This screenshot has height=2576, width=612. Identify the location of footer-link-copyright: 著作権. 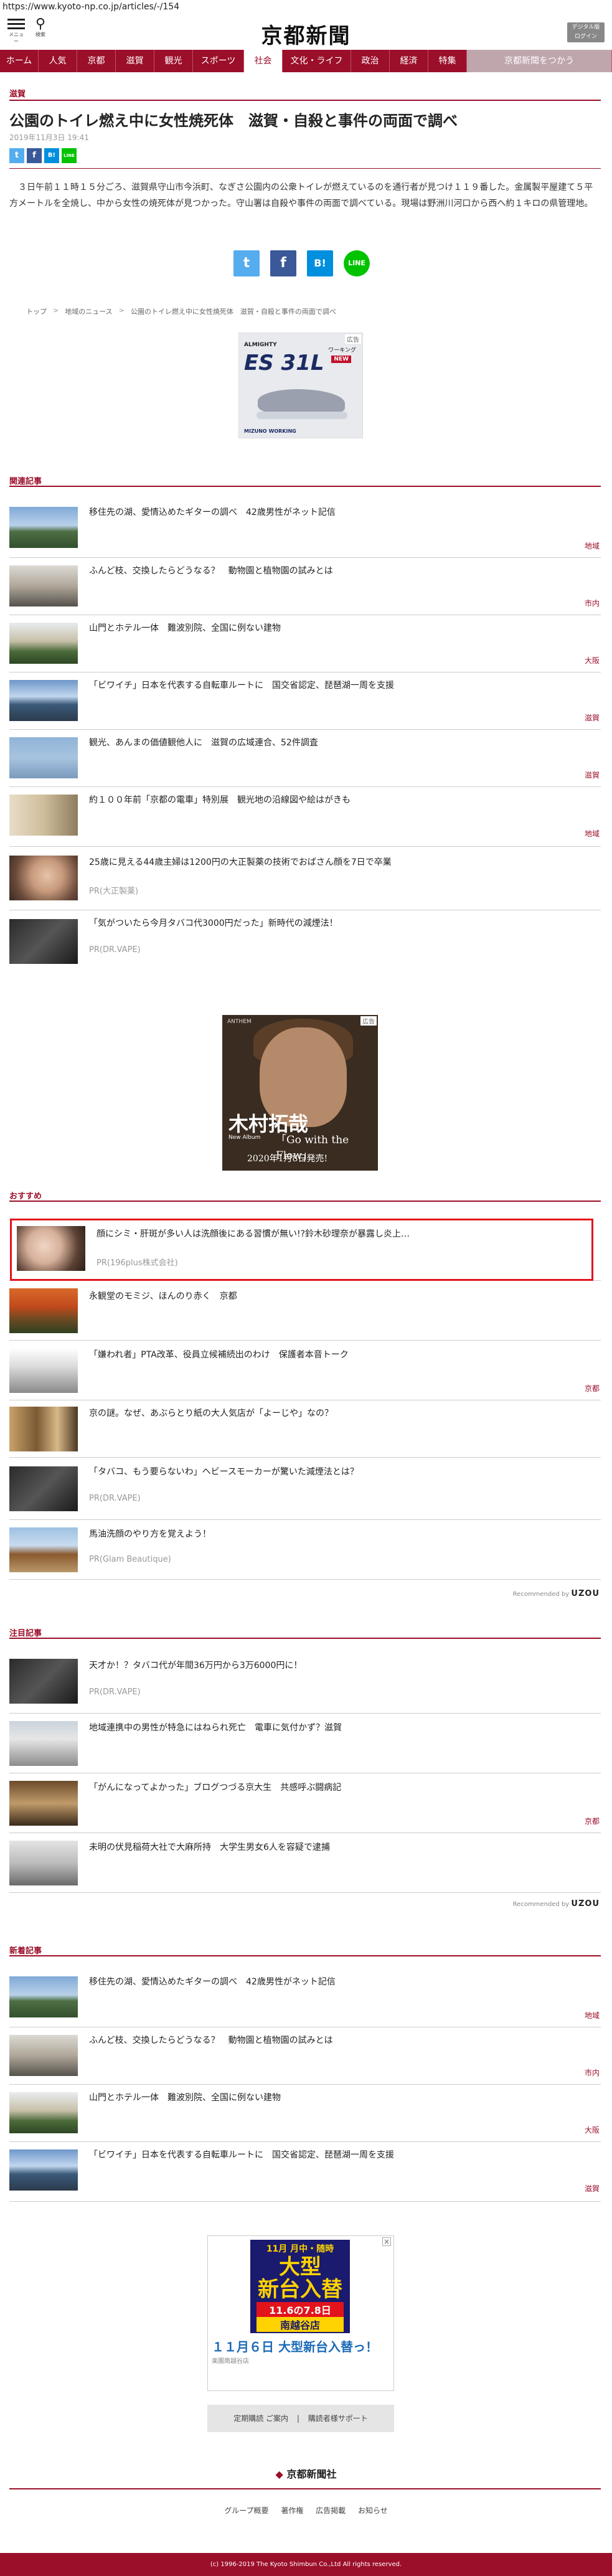
(292, 2510).